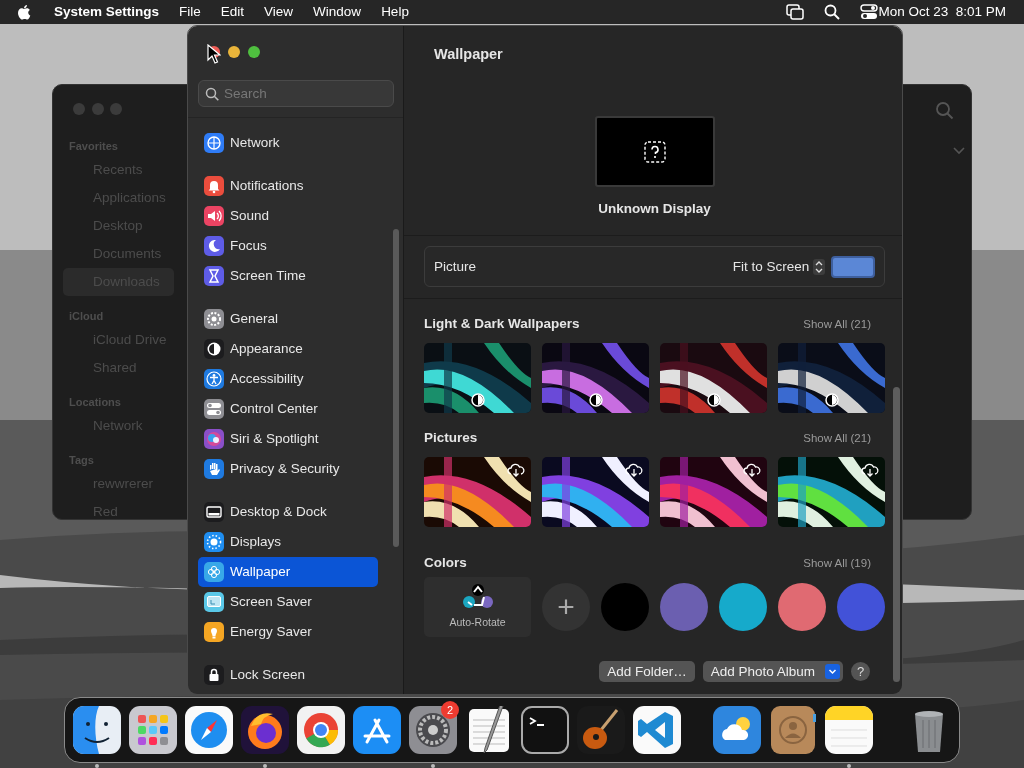 This screenshot has width=1024, height=768. What do you see at coordinates (778, 266) in the screenshot?
I see `fit-mode-select: Fit to Screen` at bounding box center [778, 266].